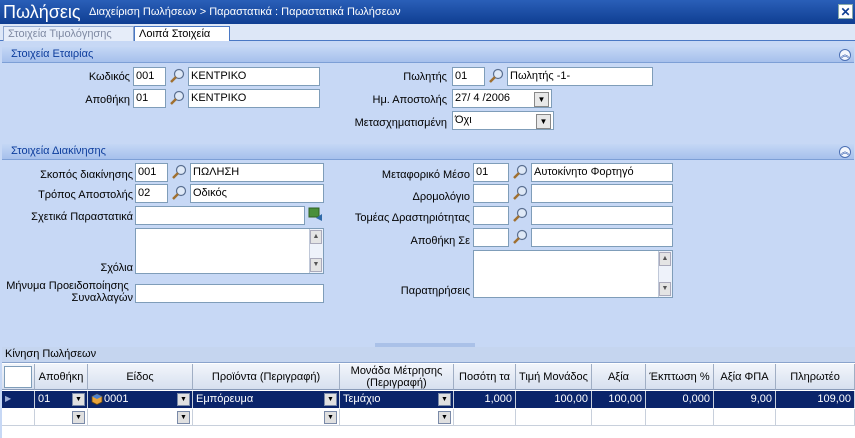 This screenshot has width=855, height=438. What do you see at coordinates (18, 417) in the screenshot?
I see `new-row-selector` at bounding box center [18, 417].